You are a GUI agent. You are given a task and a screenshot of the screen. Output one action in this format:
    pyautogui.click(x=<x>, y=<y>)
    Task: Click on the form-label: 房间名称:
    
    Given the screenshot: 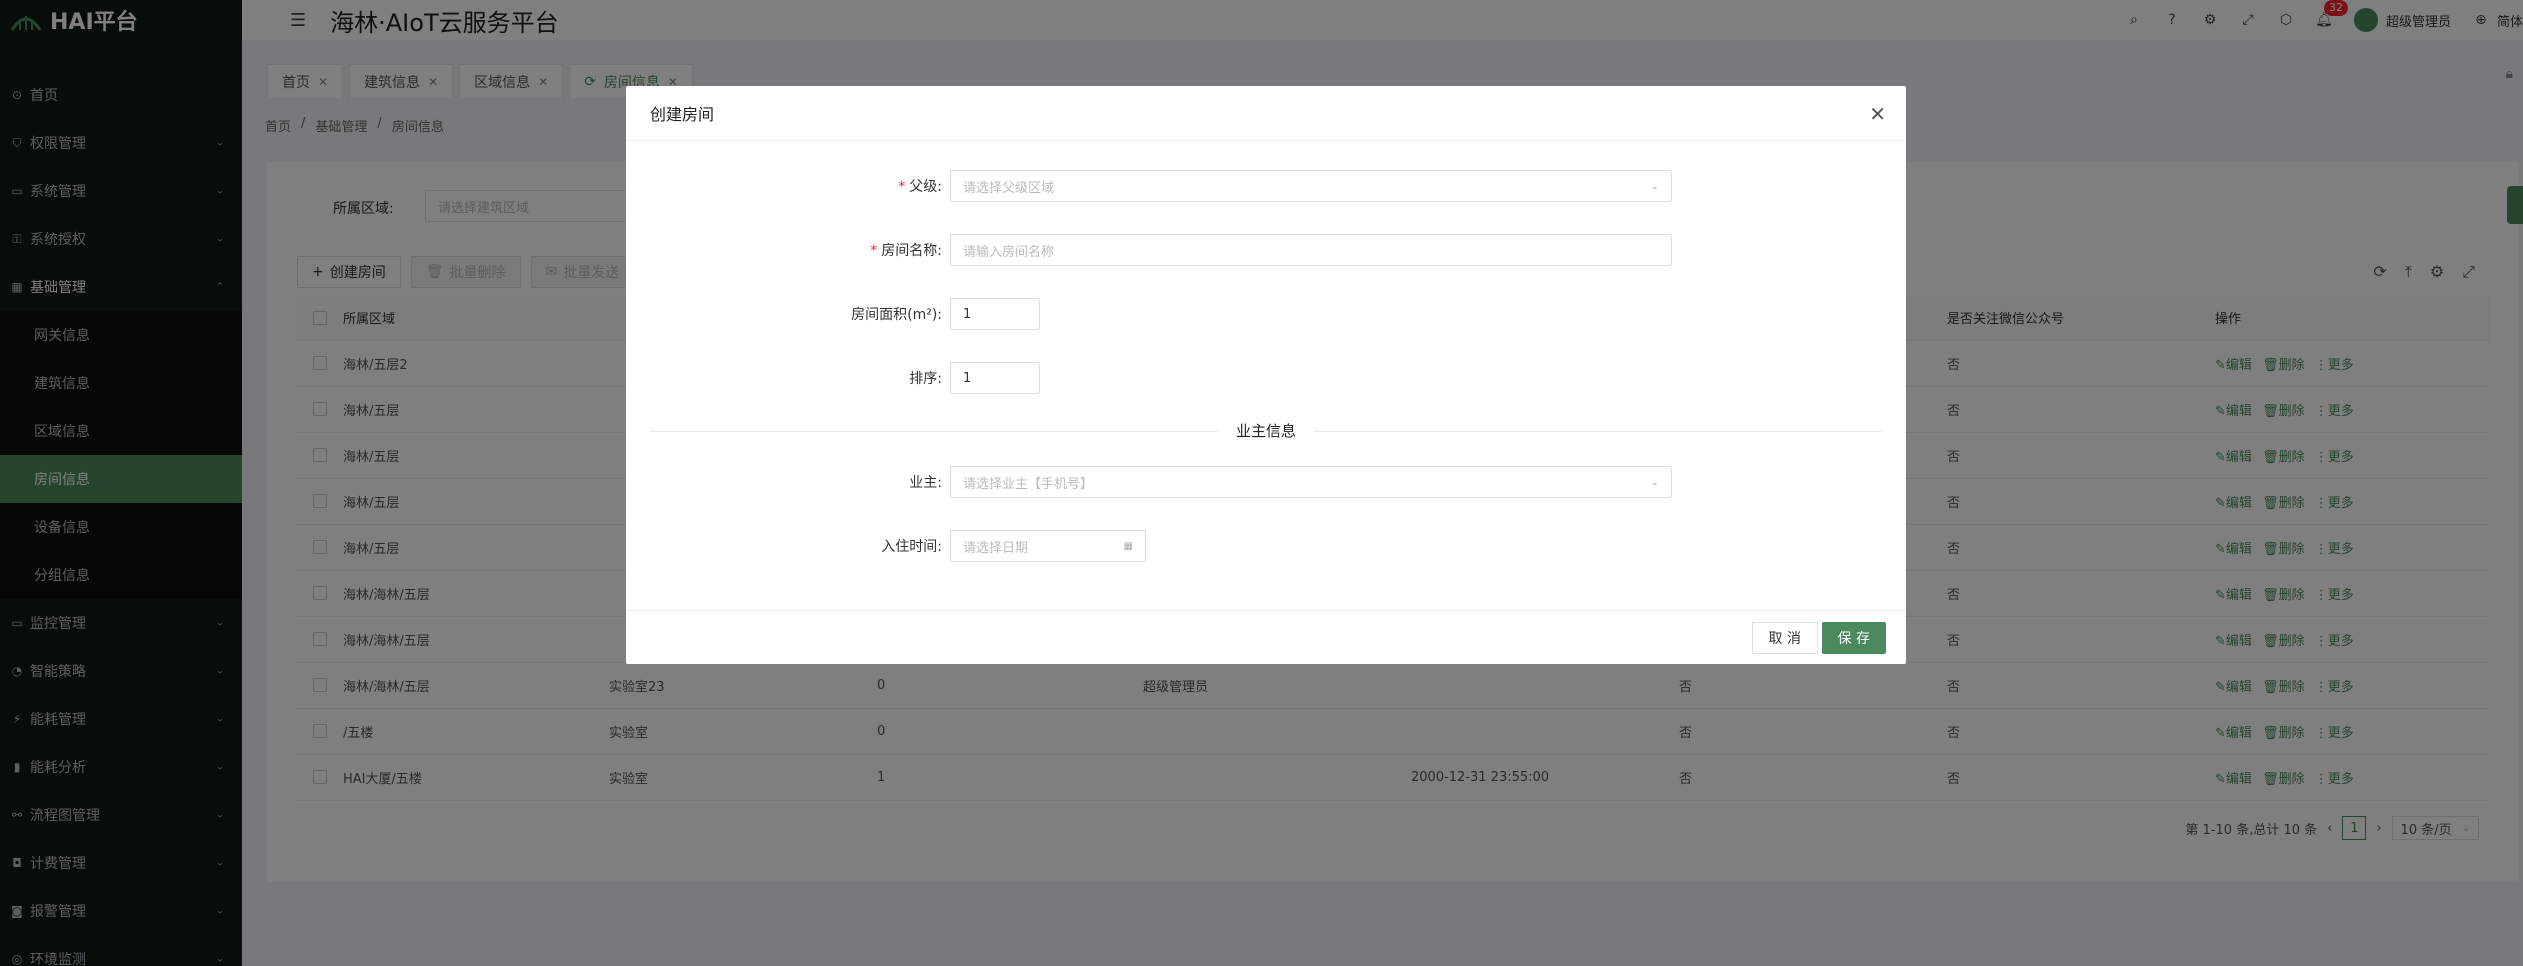 What is the action you would take?
    pyautogui.click(x=911, y=251)
    